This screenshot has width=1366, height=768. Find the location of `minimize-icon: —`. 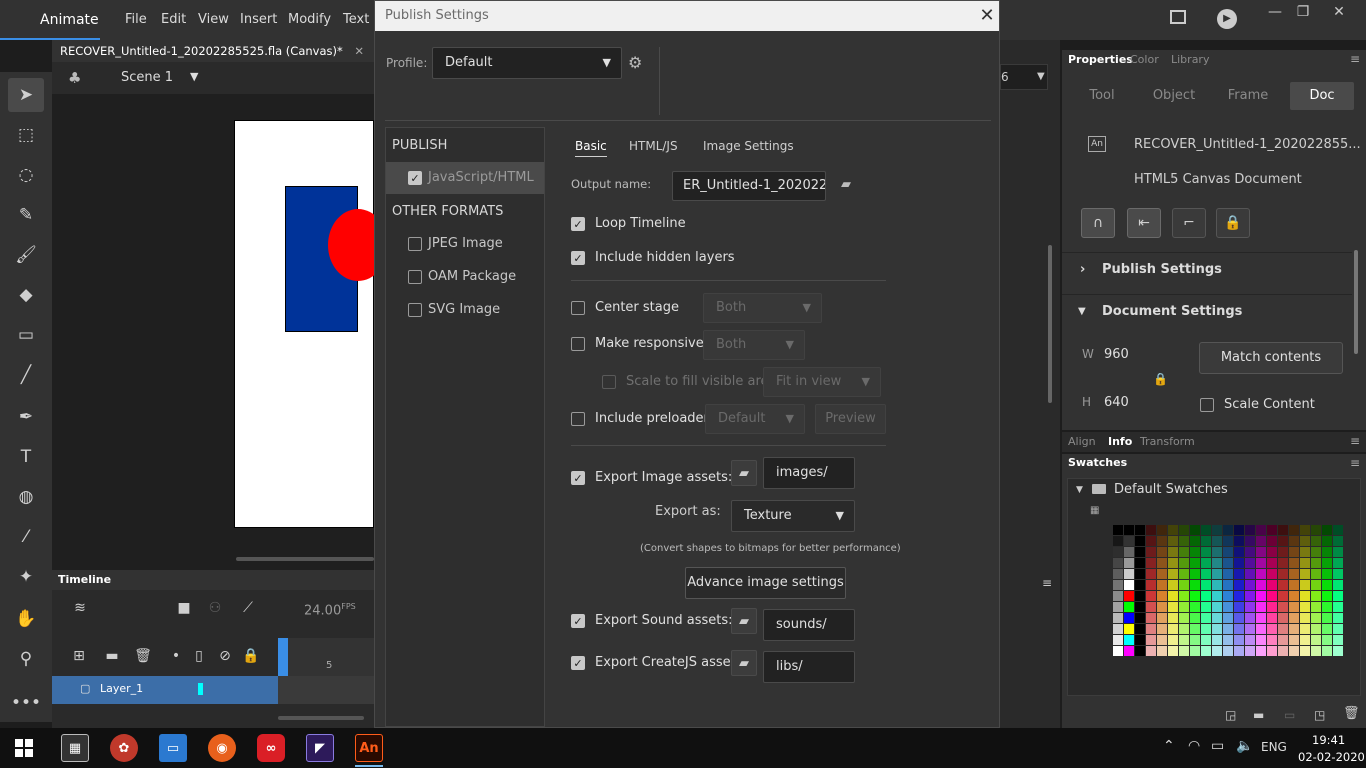

minimize-icon: — is located at coordinates (1275, 13).